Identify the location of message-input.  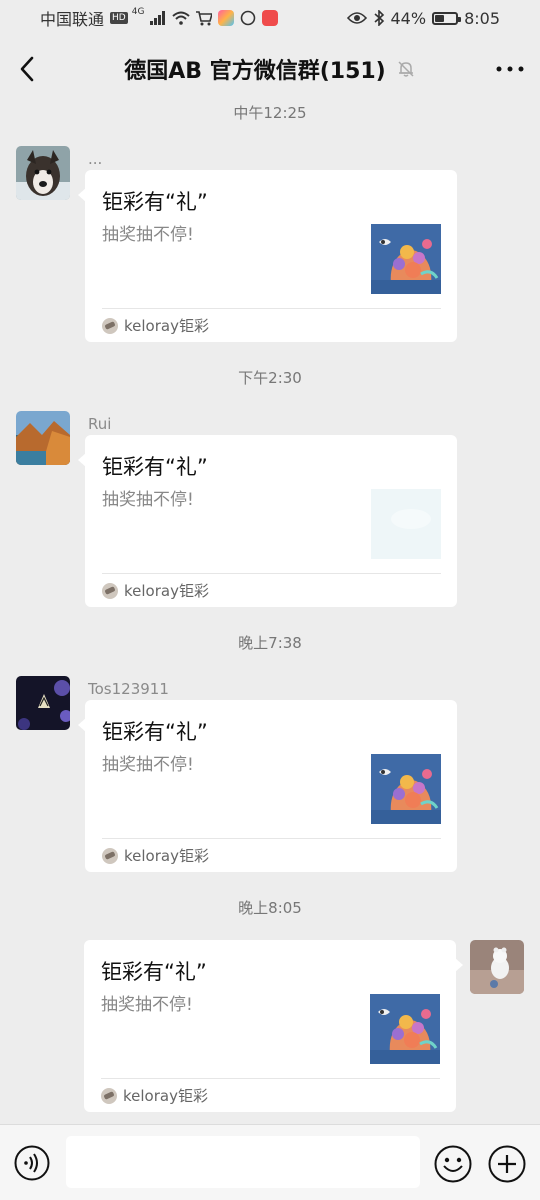
(243, 1162).